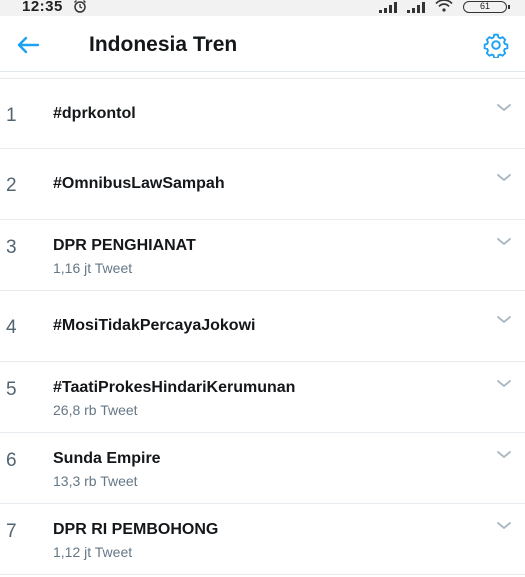  I want to click on battery-level: 61, so click(484, 6).